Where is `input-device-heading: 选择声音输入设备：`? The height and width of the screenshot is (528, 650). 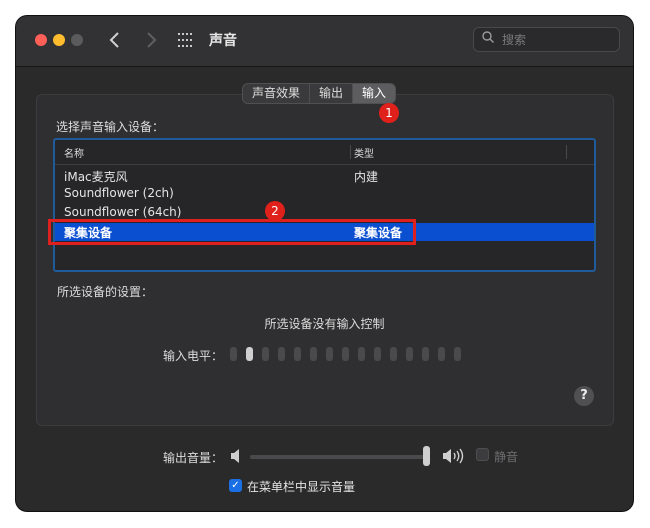
input-device-heading: 选择声音输入设备： is located at coordinates (110, 127).